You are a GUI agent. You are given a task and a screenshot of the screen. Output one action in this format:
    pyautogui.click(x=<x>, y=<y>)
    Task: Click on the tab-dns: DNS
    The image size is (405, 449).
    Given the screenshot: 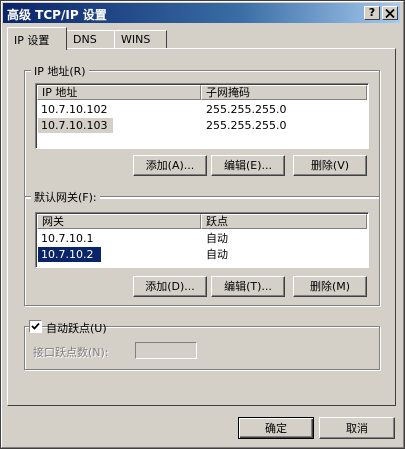 What is the action you would take?
    pyautogui.click(x=90, y=39)
    